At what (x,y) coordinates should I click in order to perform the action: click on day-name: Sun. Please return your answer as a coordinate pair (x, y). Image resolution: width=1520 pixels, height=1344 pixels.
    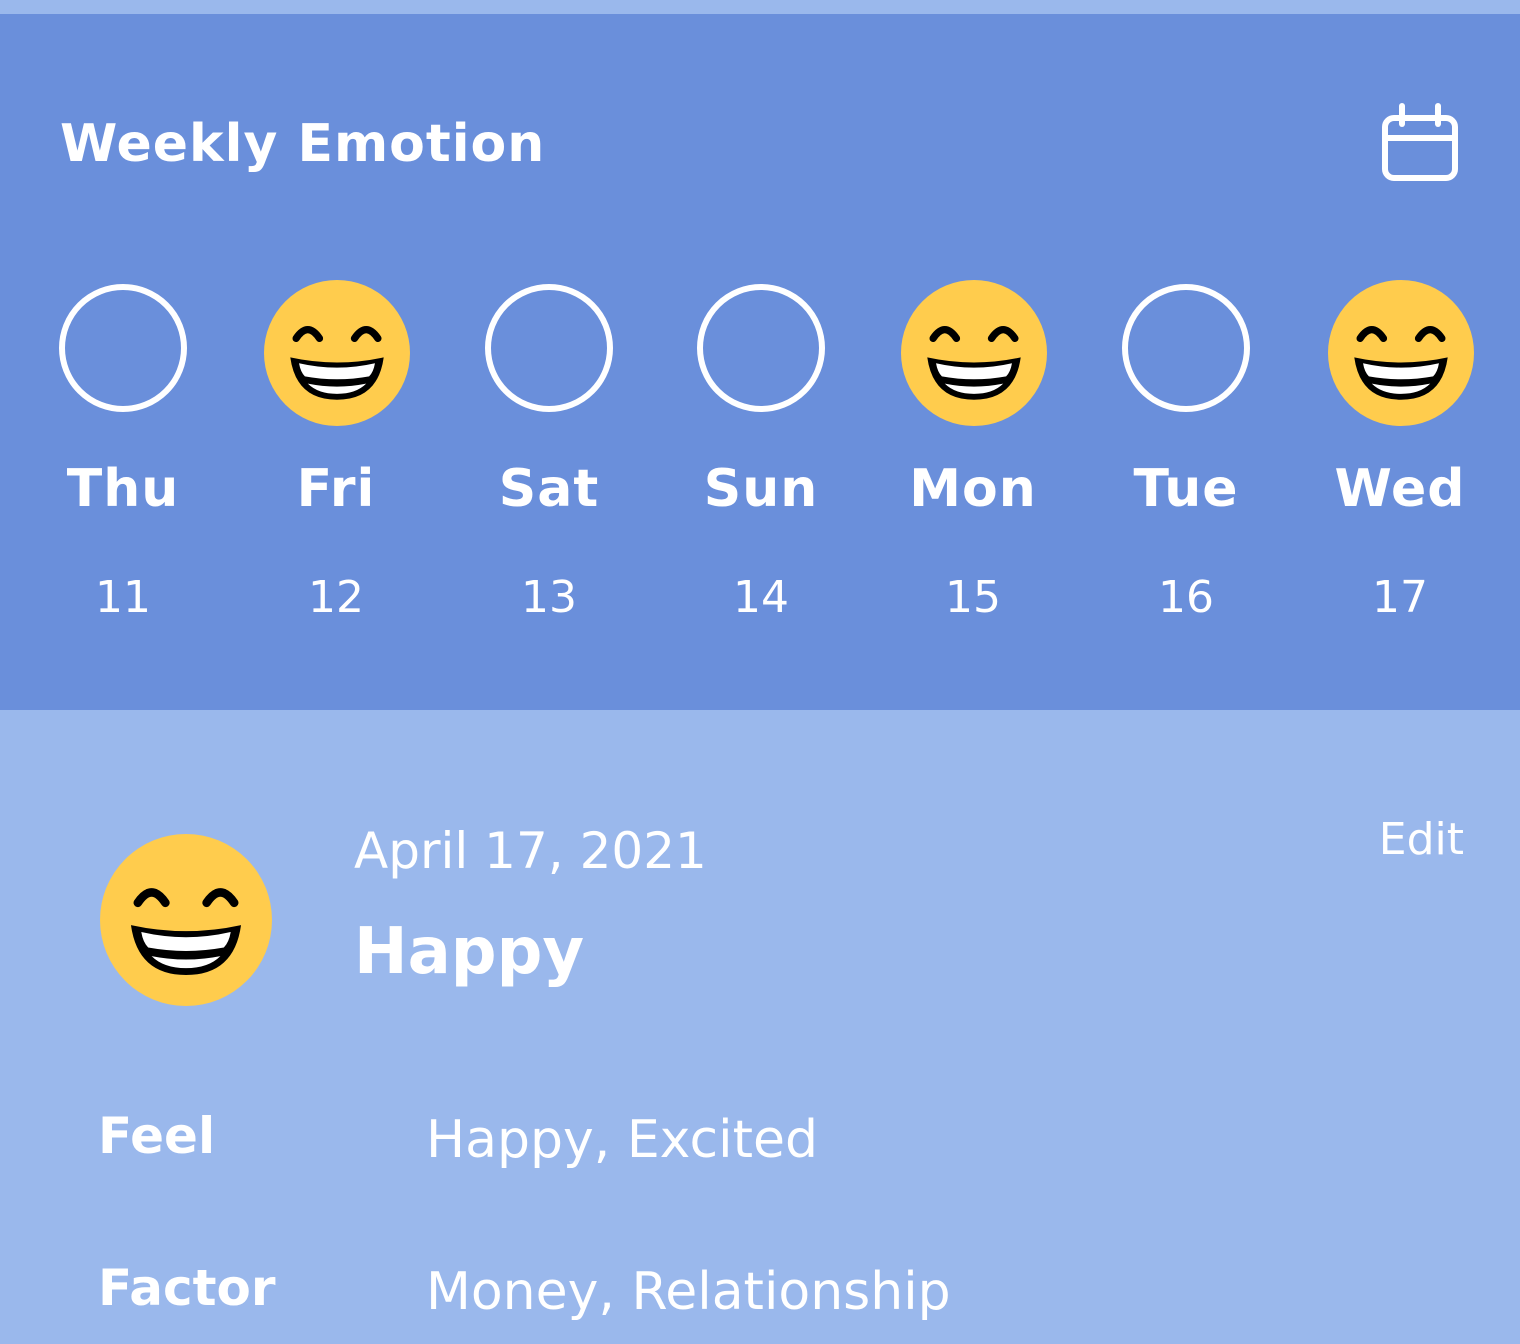
    Looking at the image, I should click on (761, 489).